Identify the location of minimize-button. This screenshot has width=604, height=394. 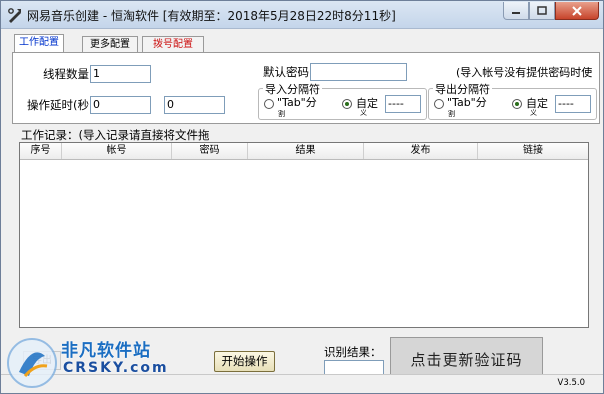
(516, 11).